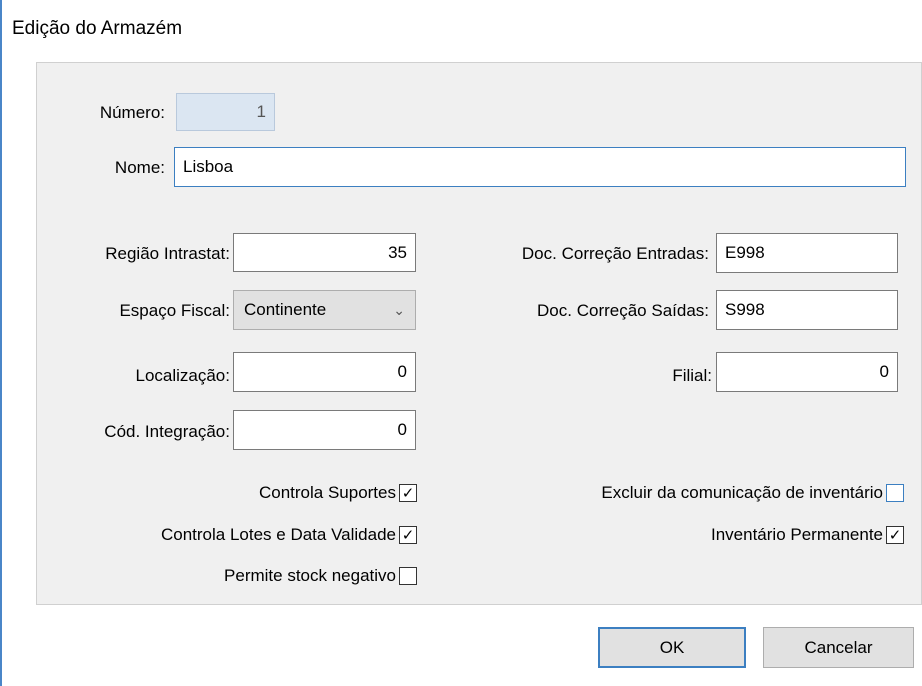 The width and height of the screenshot is (922, 686). I want to click on cod-integracao-field, so click(324, 430).